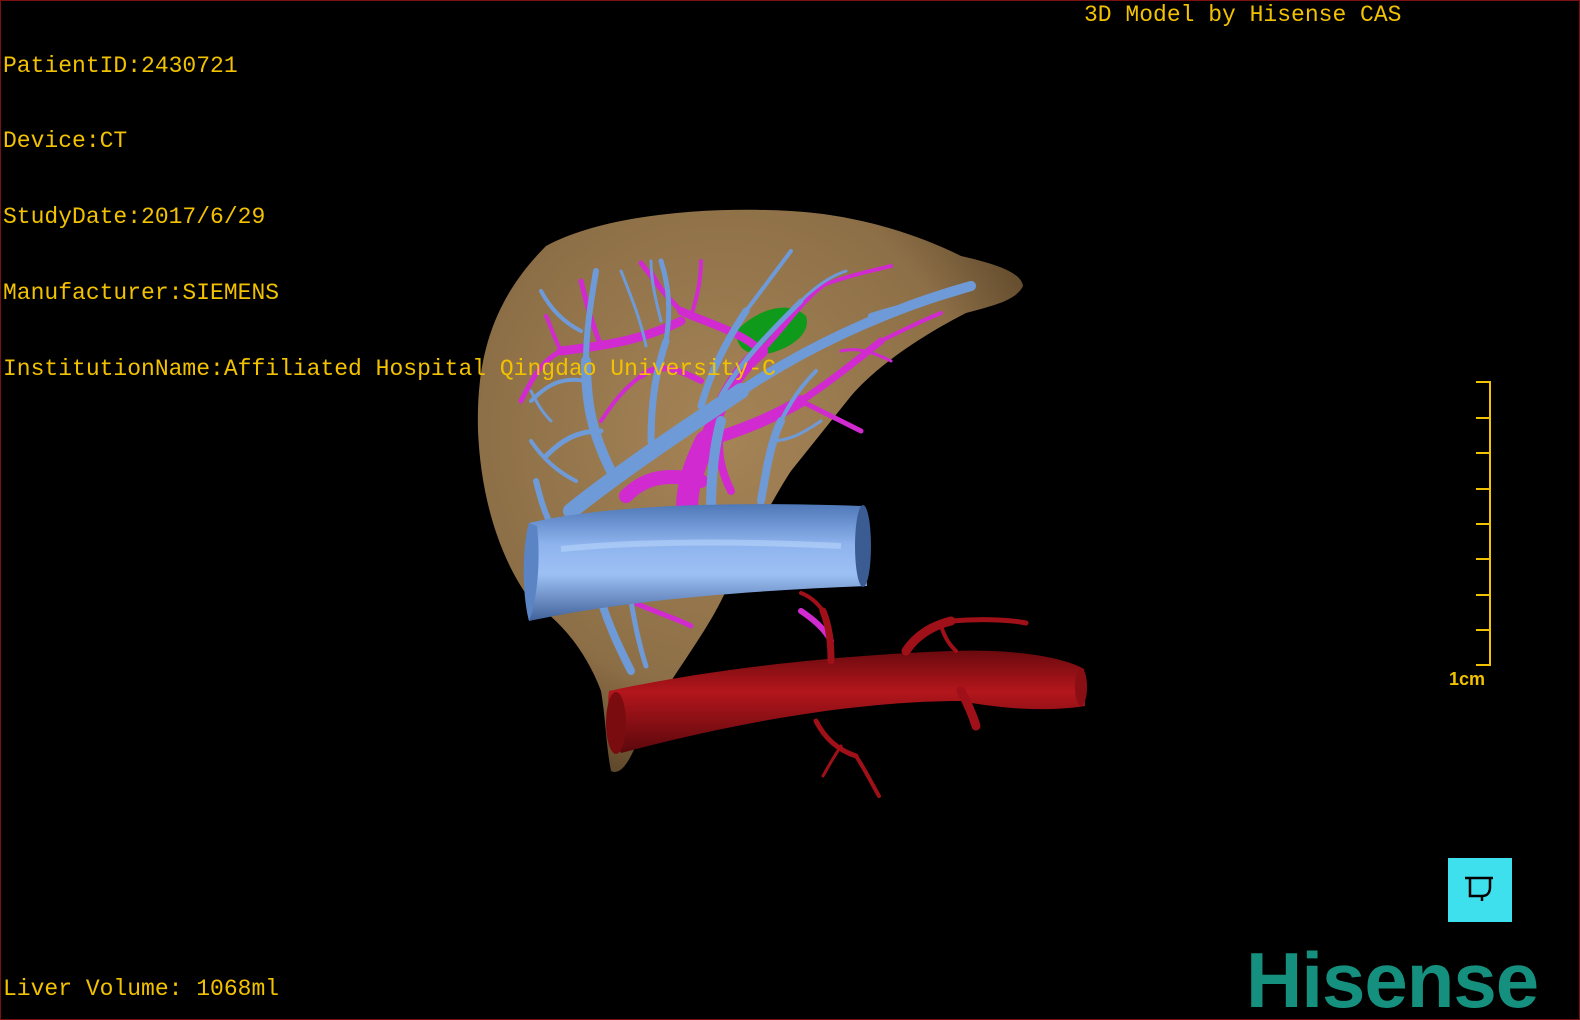 This screenshot has width=1580, height=1020. I want to click on study-date: StudyDate:2017/6/29, so click(134, 217).